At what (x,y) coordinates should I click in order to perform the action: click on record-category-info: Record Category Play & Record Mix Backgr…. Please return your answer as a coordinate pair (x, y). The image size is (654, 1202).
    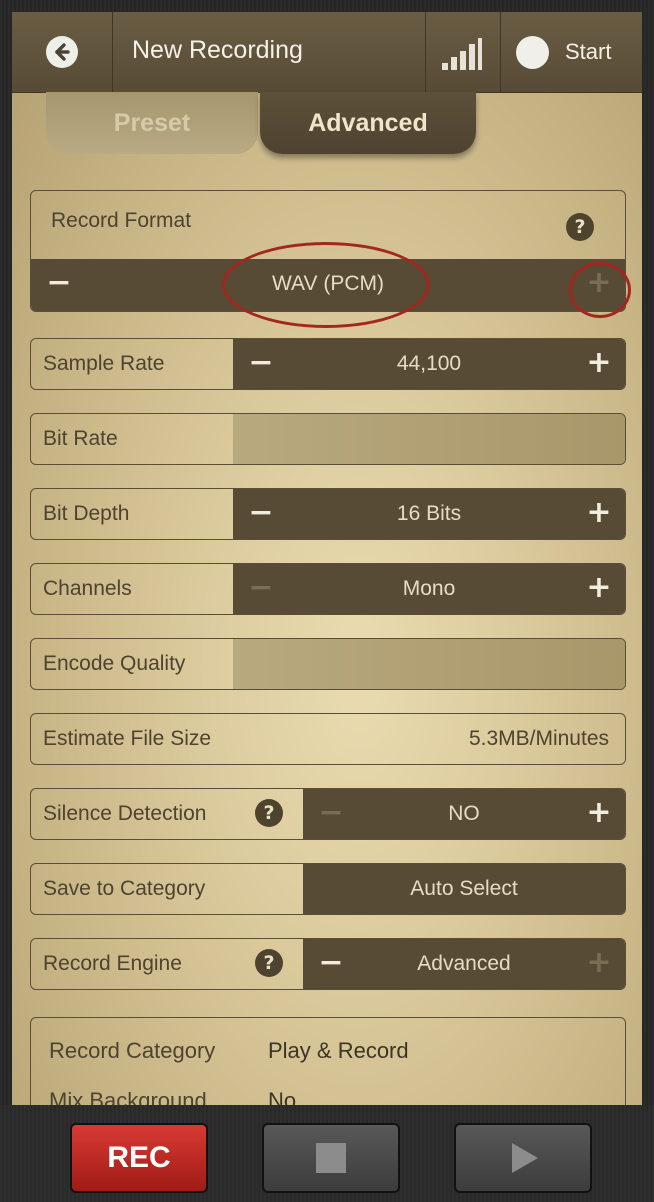
    Looking at the image, I should click on (328, 1061).